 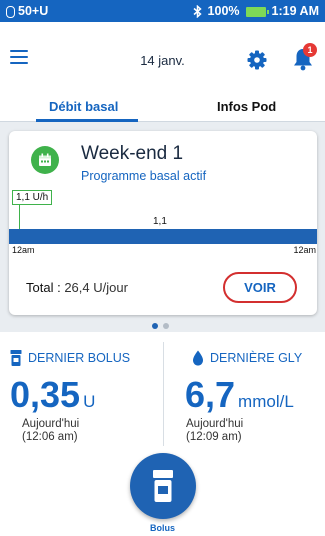 I want to click on daily-total-value: 26,4 U/jour, so click(x=96, y=287).